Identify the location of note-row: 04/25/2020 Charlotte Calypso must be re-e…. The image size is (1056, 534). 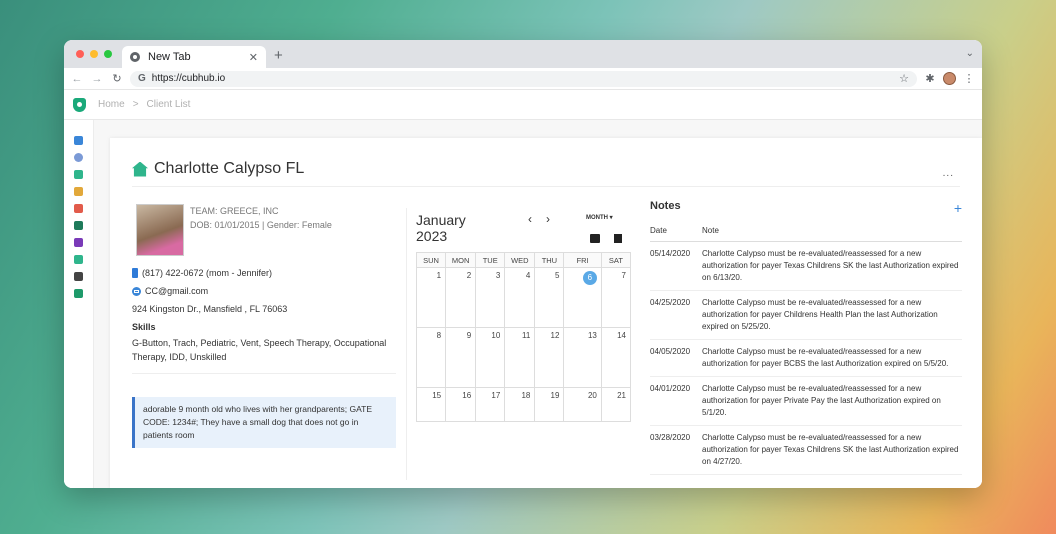
(806, 315).